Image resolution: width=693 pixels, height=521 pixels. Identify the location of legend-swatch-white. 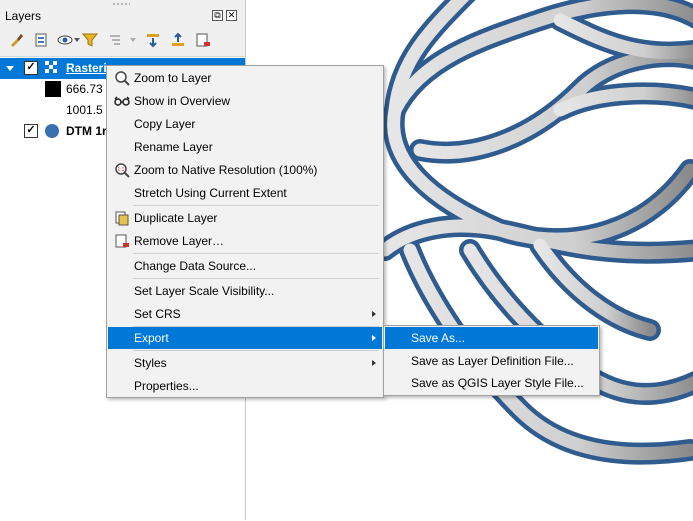
(53, 110).